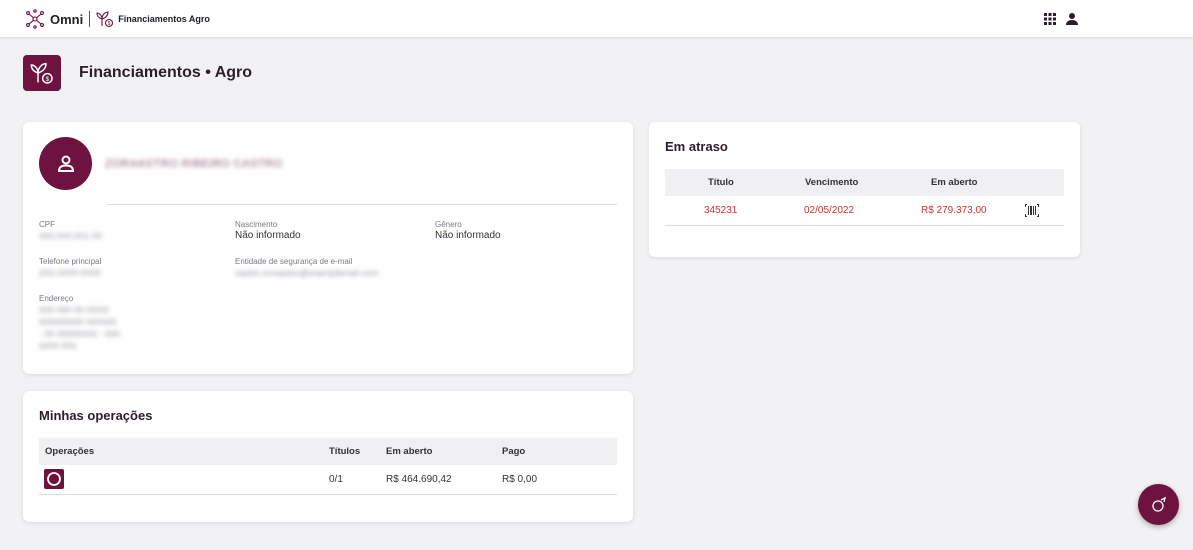 The width and height of the screenshot is (1193, 550). I want to click on cell-em-aberto: R$ 279.373,00, so click(954, 210).